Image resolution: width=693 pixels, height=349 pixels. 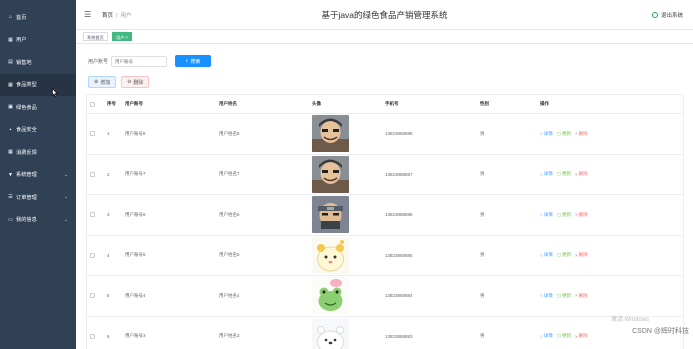 I want to click on grid-icon: ▦, so click(x=10, y=152).